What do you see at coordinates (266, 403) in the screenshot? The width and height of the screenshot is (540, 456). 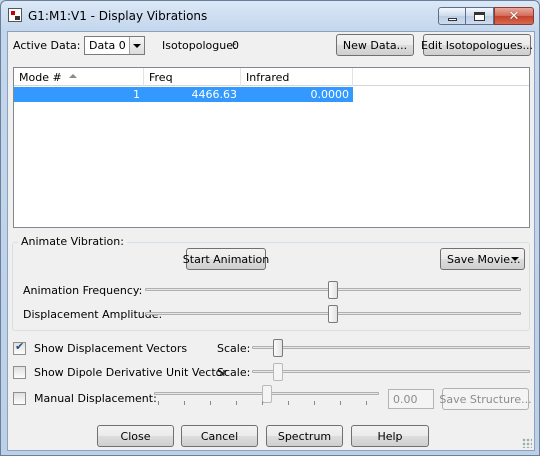 I see `slider-ticks` at bounding box center [266, 403].